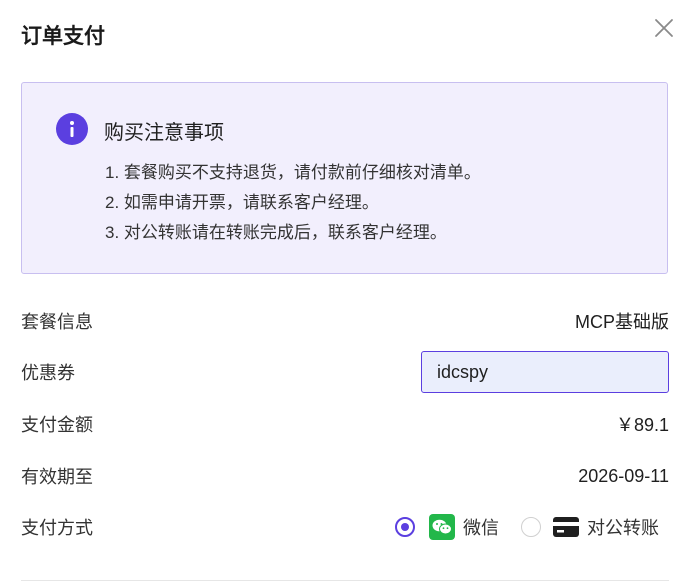 Image resolution: width=699 pixels, height=586 pixels. Describe the element at coordinates (664, 28) in the screenshot. I see `close-icon` at that location.